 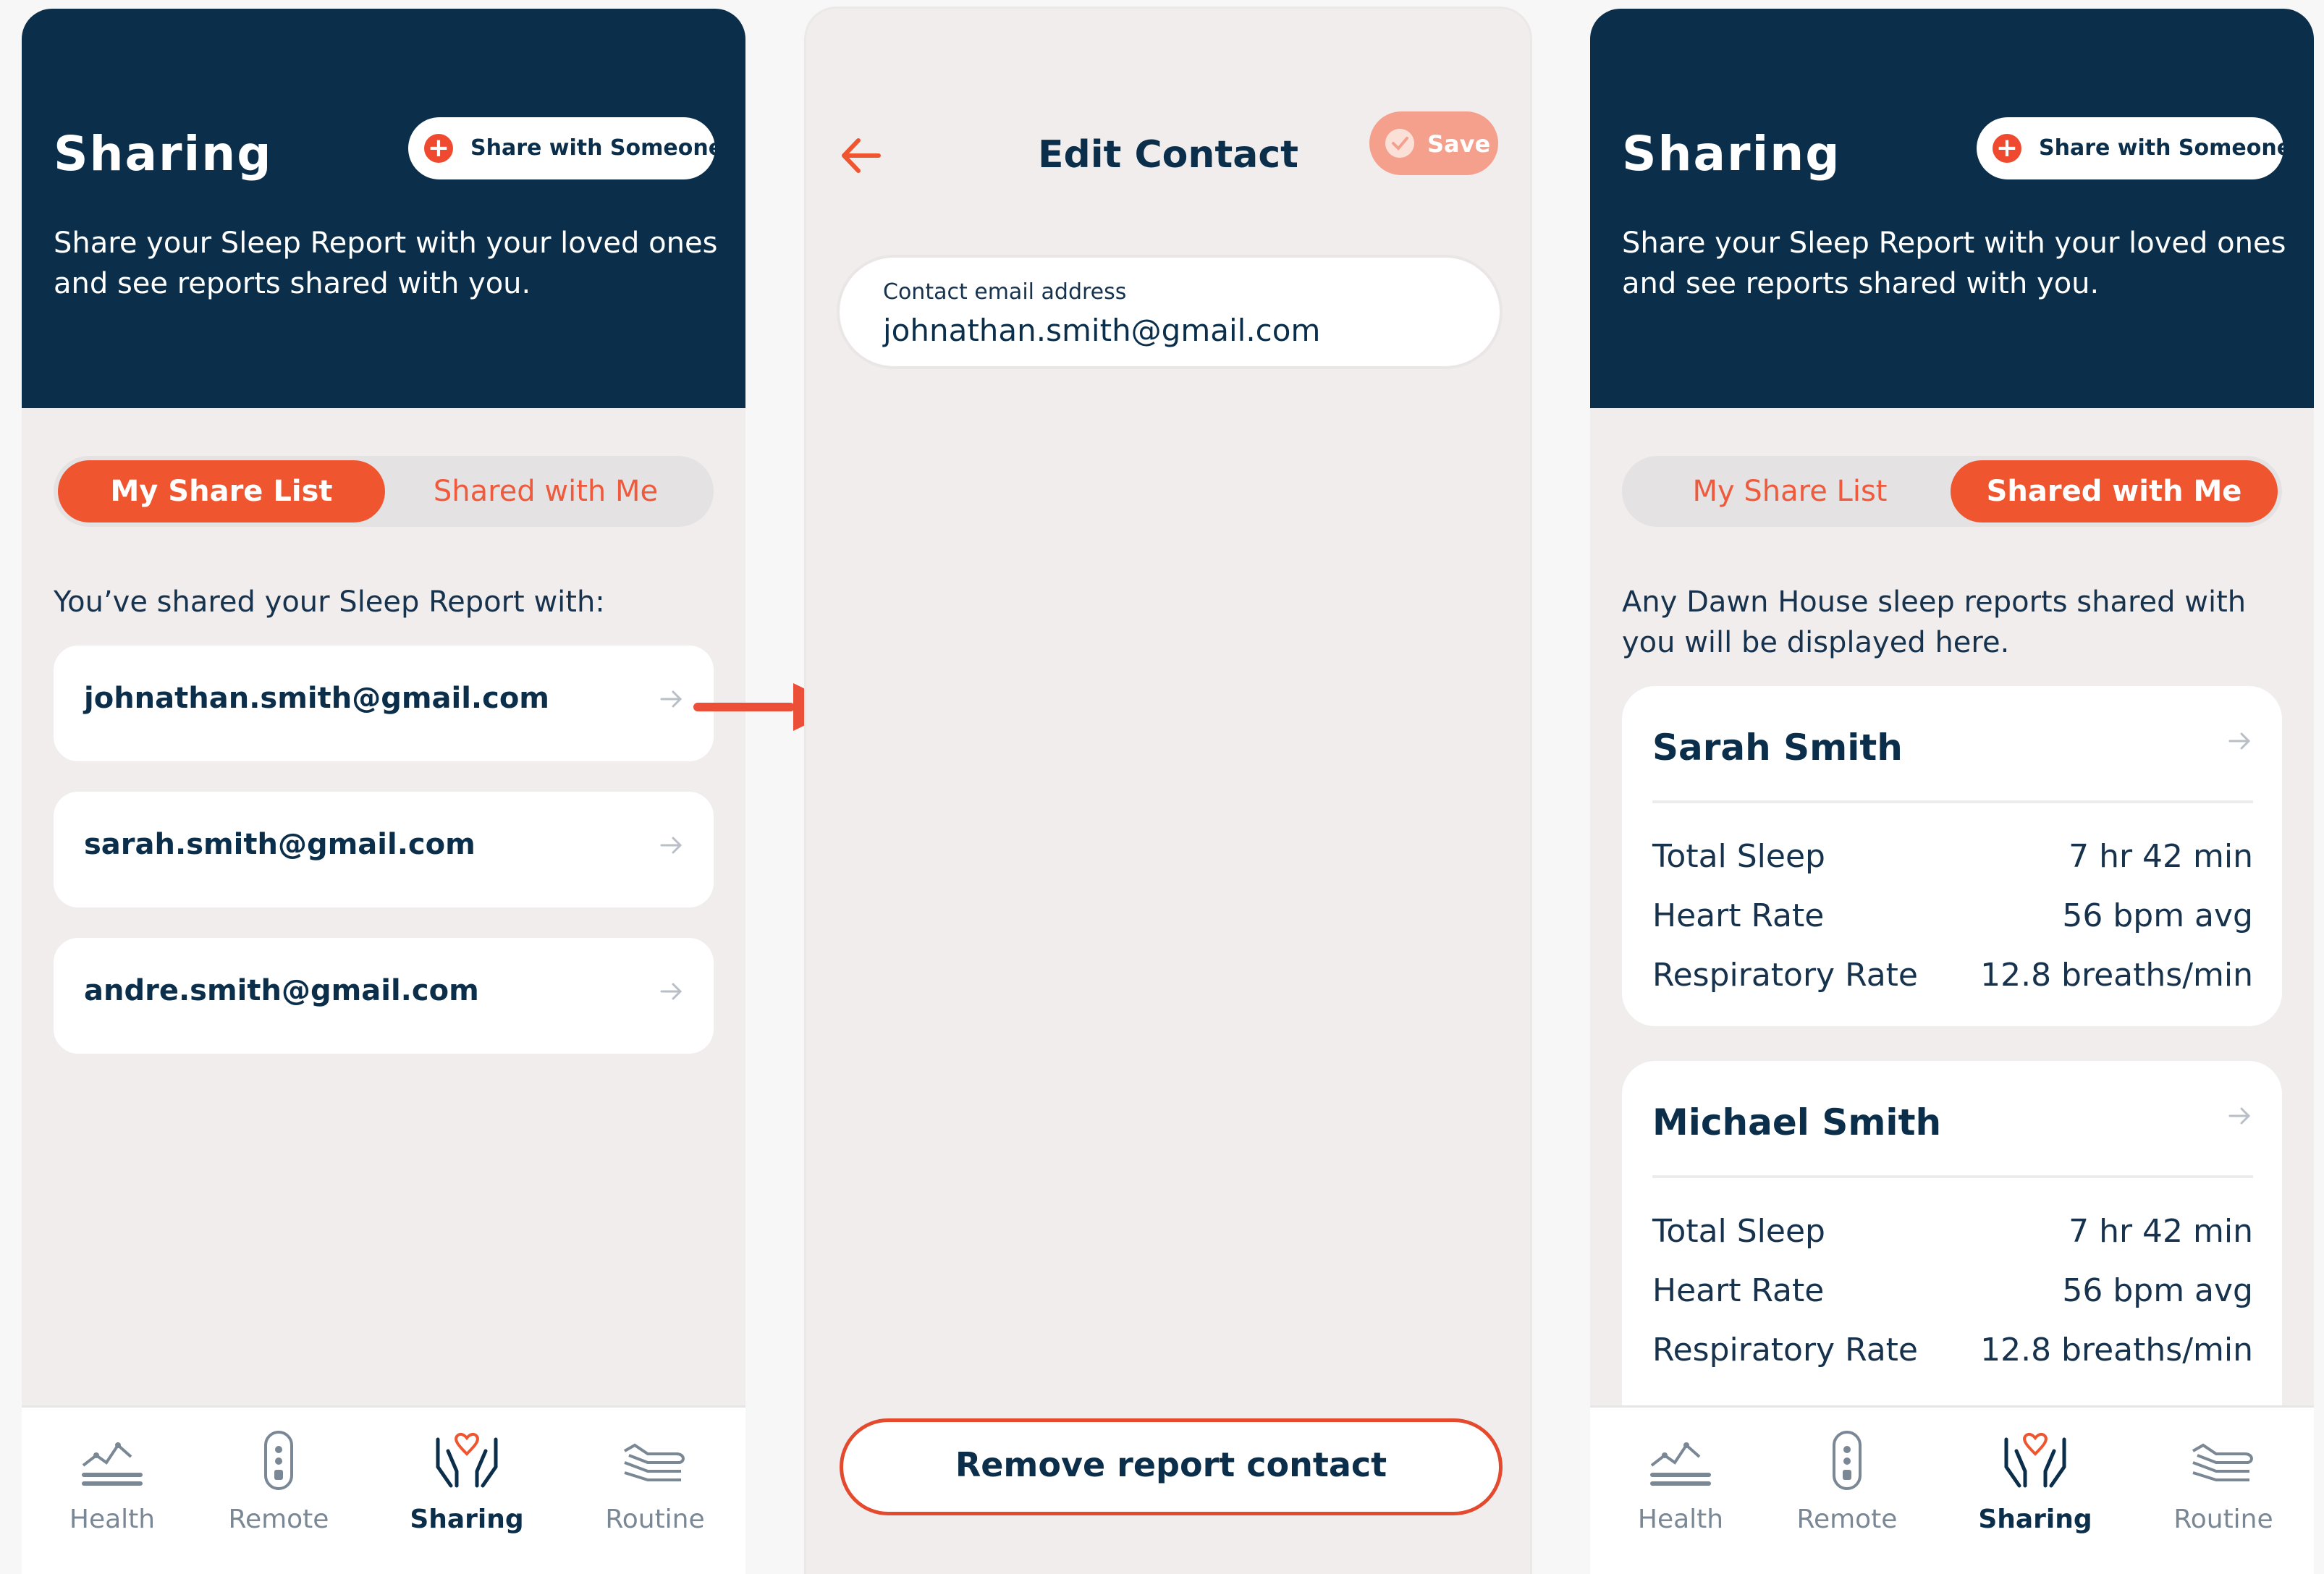 I want to click on remove-report-contact-button: Remove report contact, so click(x=1172, y=1466).